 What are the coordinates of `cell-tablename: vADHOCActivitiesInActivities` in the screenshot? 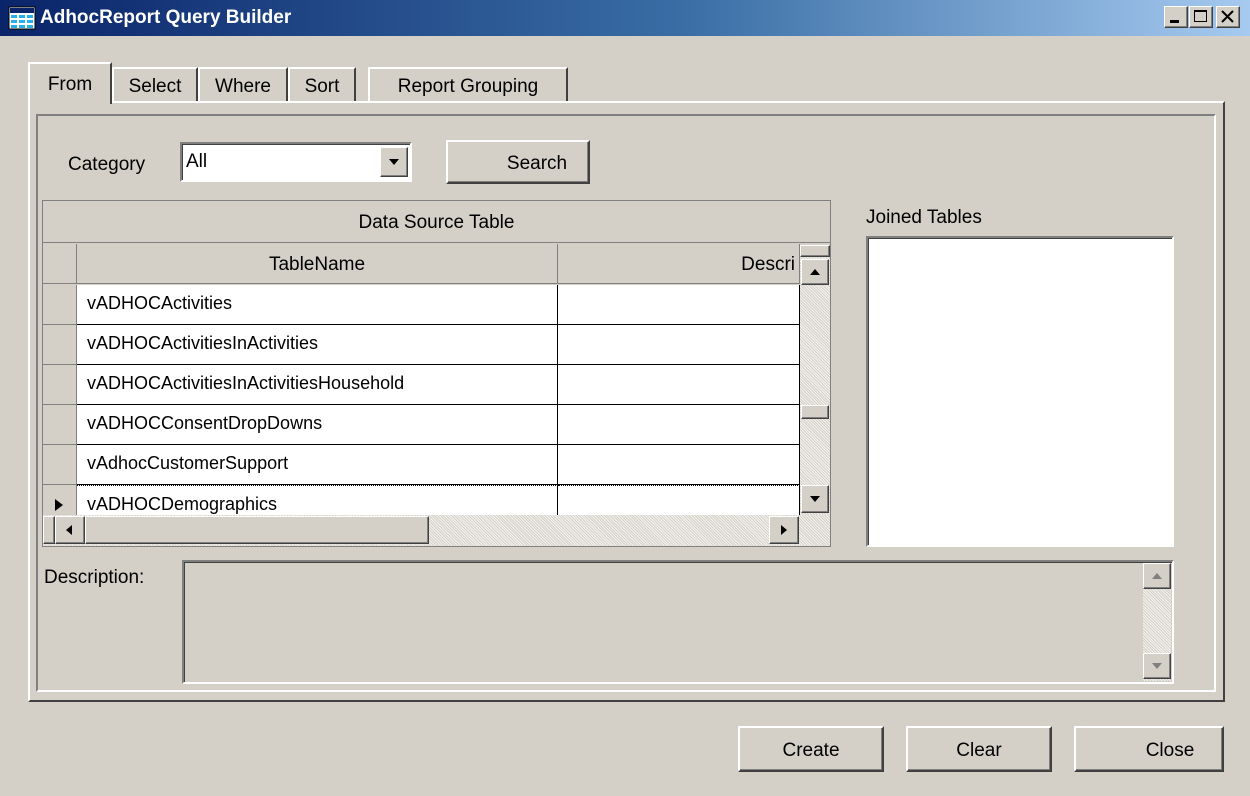 It's located at (317, 345).